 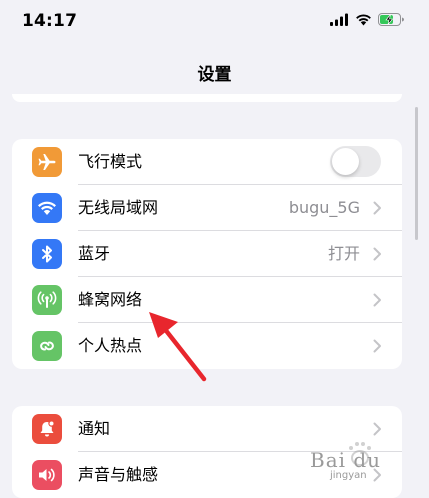 I want to click on notifications-icon, so click(x=47, y=429).